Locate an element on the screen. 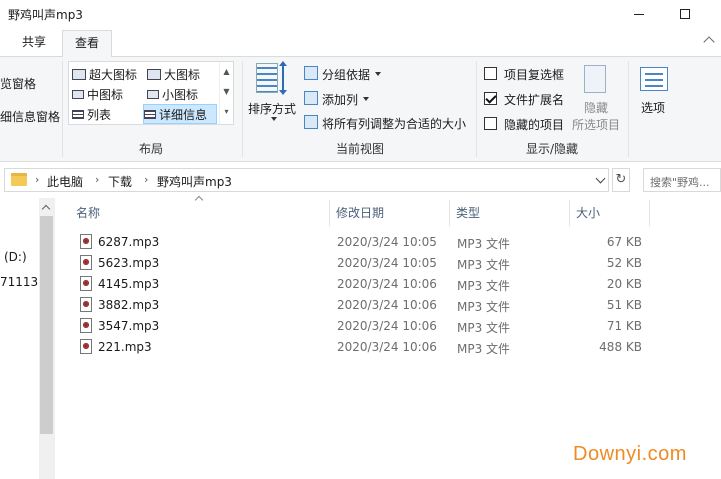 Image resolution: width=721 pixels, height=479 pixels. file-size: 51 KB is located at coordinates (624, 305).